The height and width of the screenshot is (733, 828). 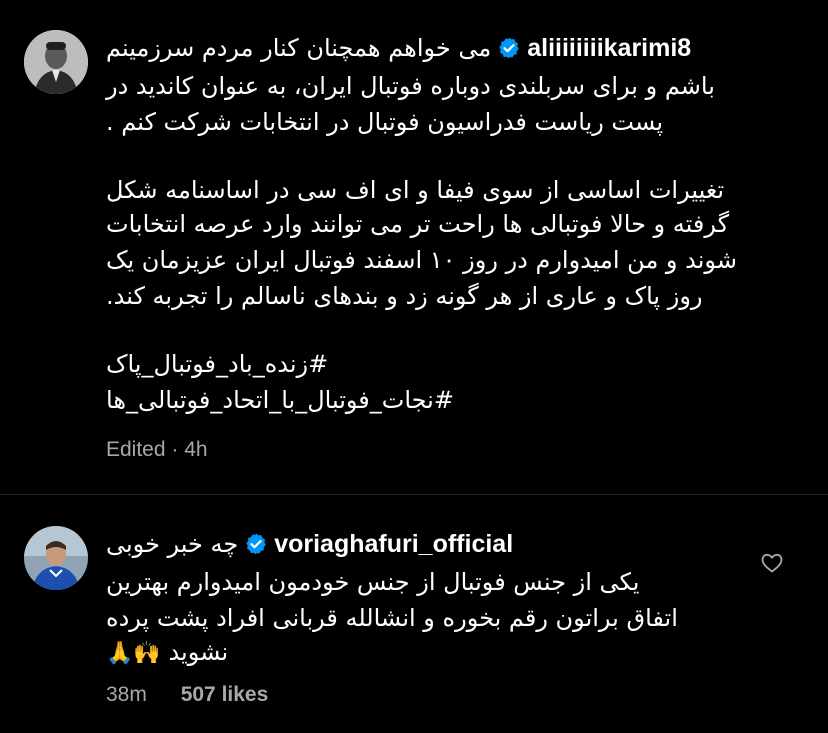 I want to click on comment-last-line: نشوید 🙌🙏, so click(x=426, y=653).